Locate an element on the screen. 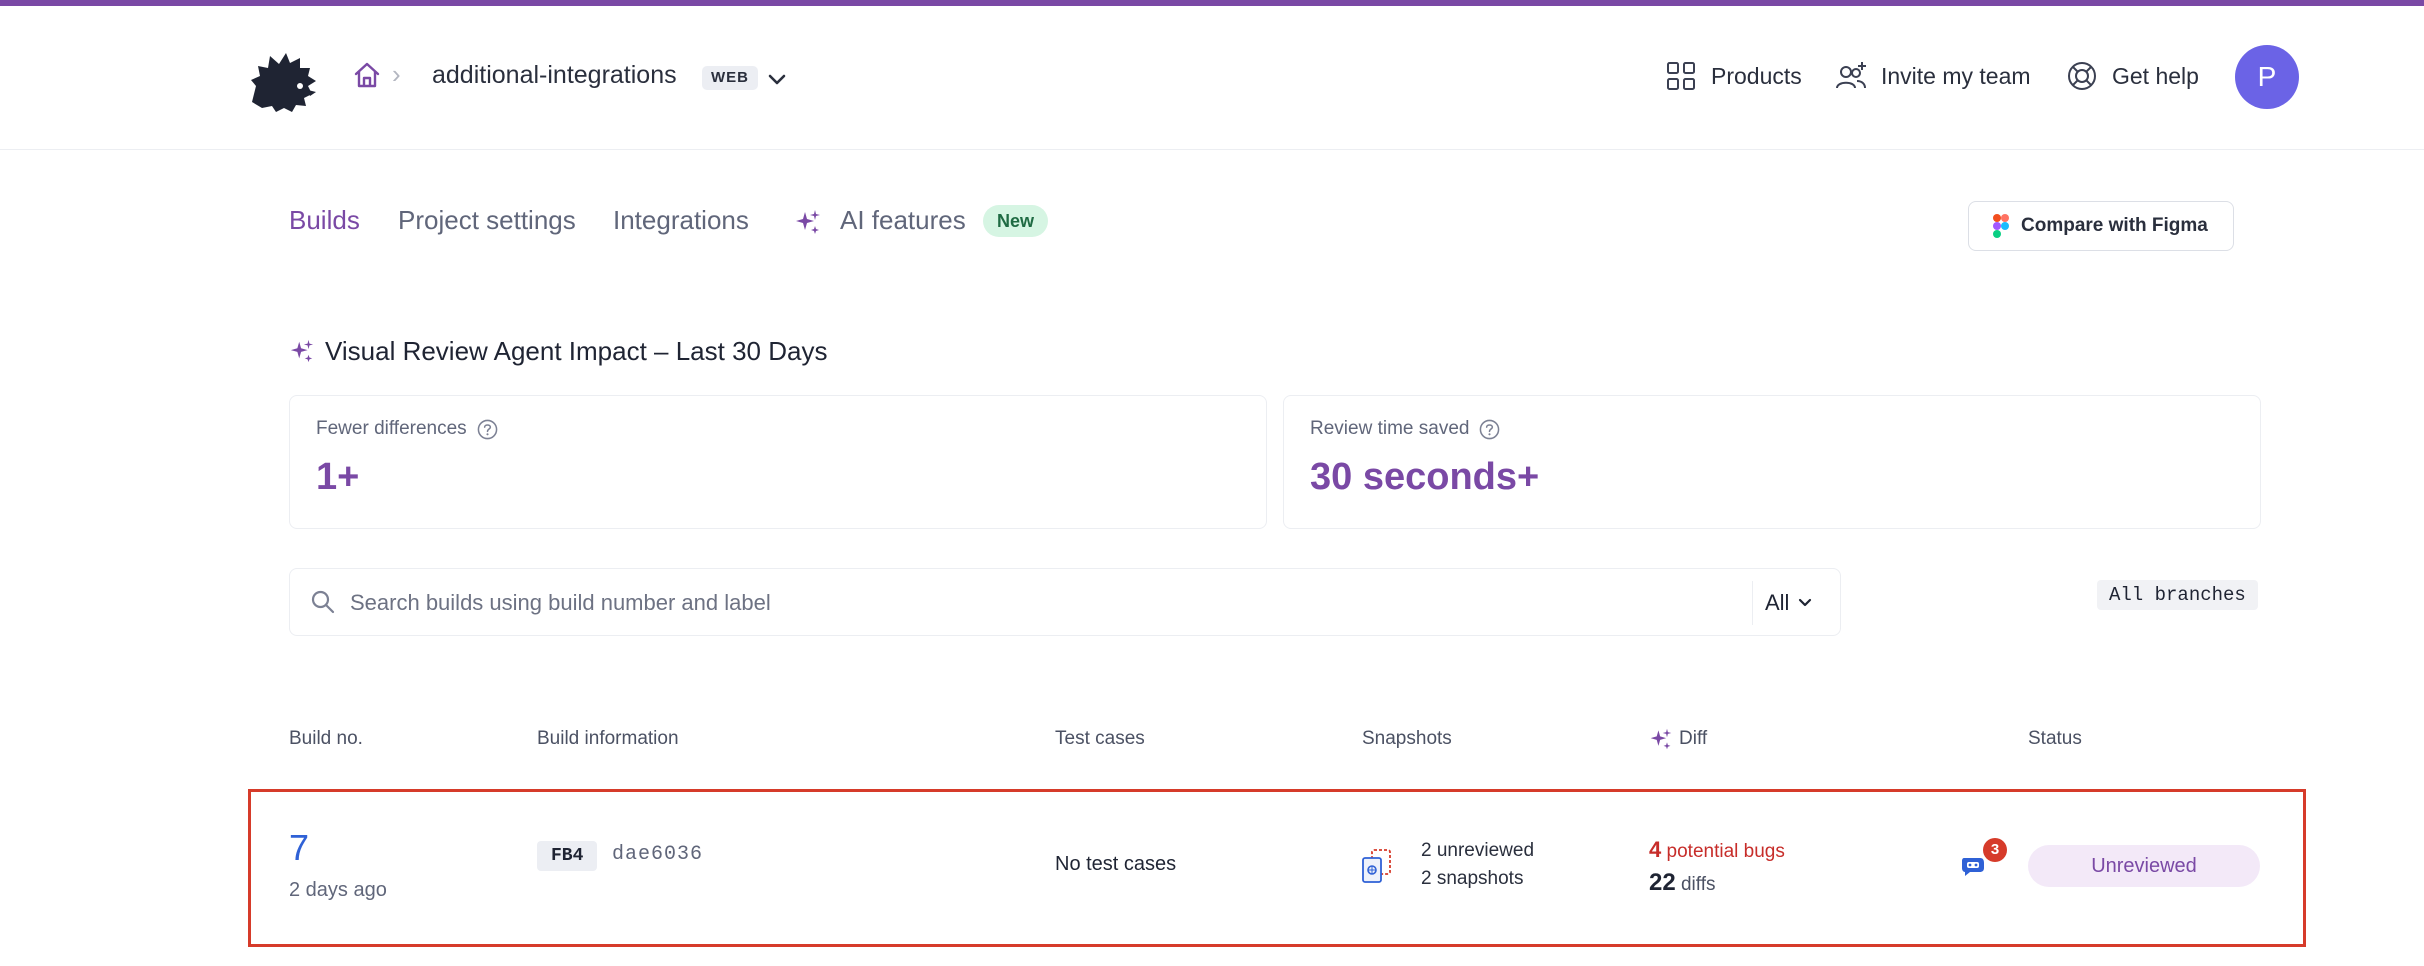 The image size is (2424, 966). search-icon is located at coordinates (323, 602).